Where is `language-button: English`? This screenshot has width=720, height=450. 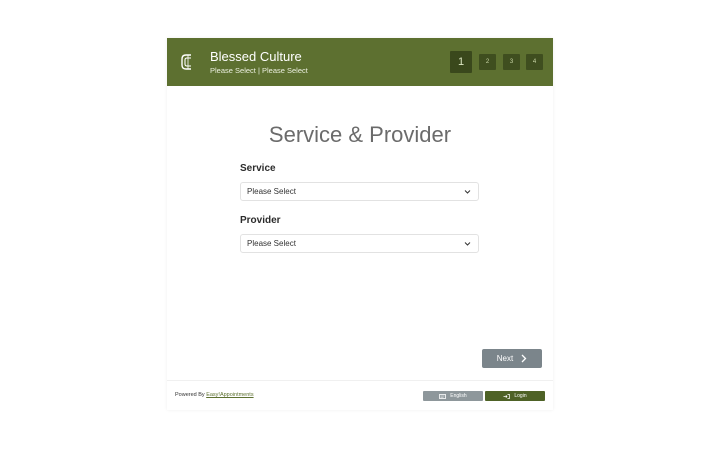
language-button: English is located at coordinates (453, 396).